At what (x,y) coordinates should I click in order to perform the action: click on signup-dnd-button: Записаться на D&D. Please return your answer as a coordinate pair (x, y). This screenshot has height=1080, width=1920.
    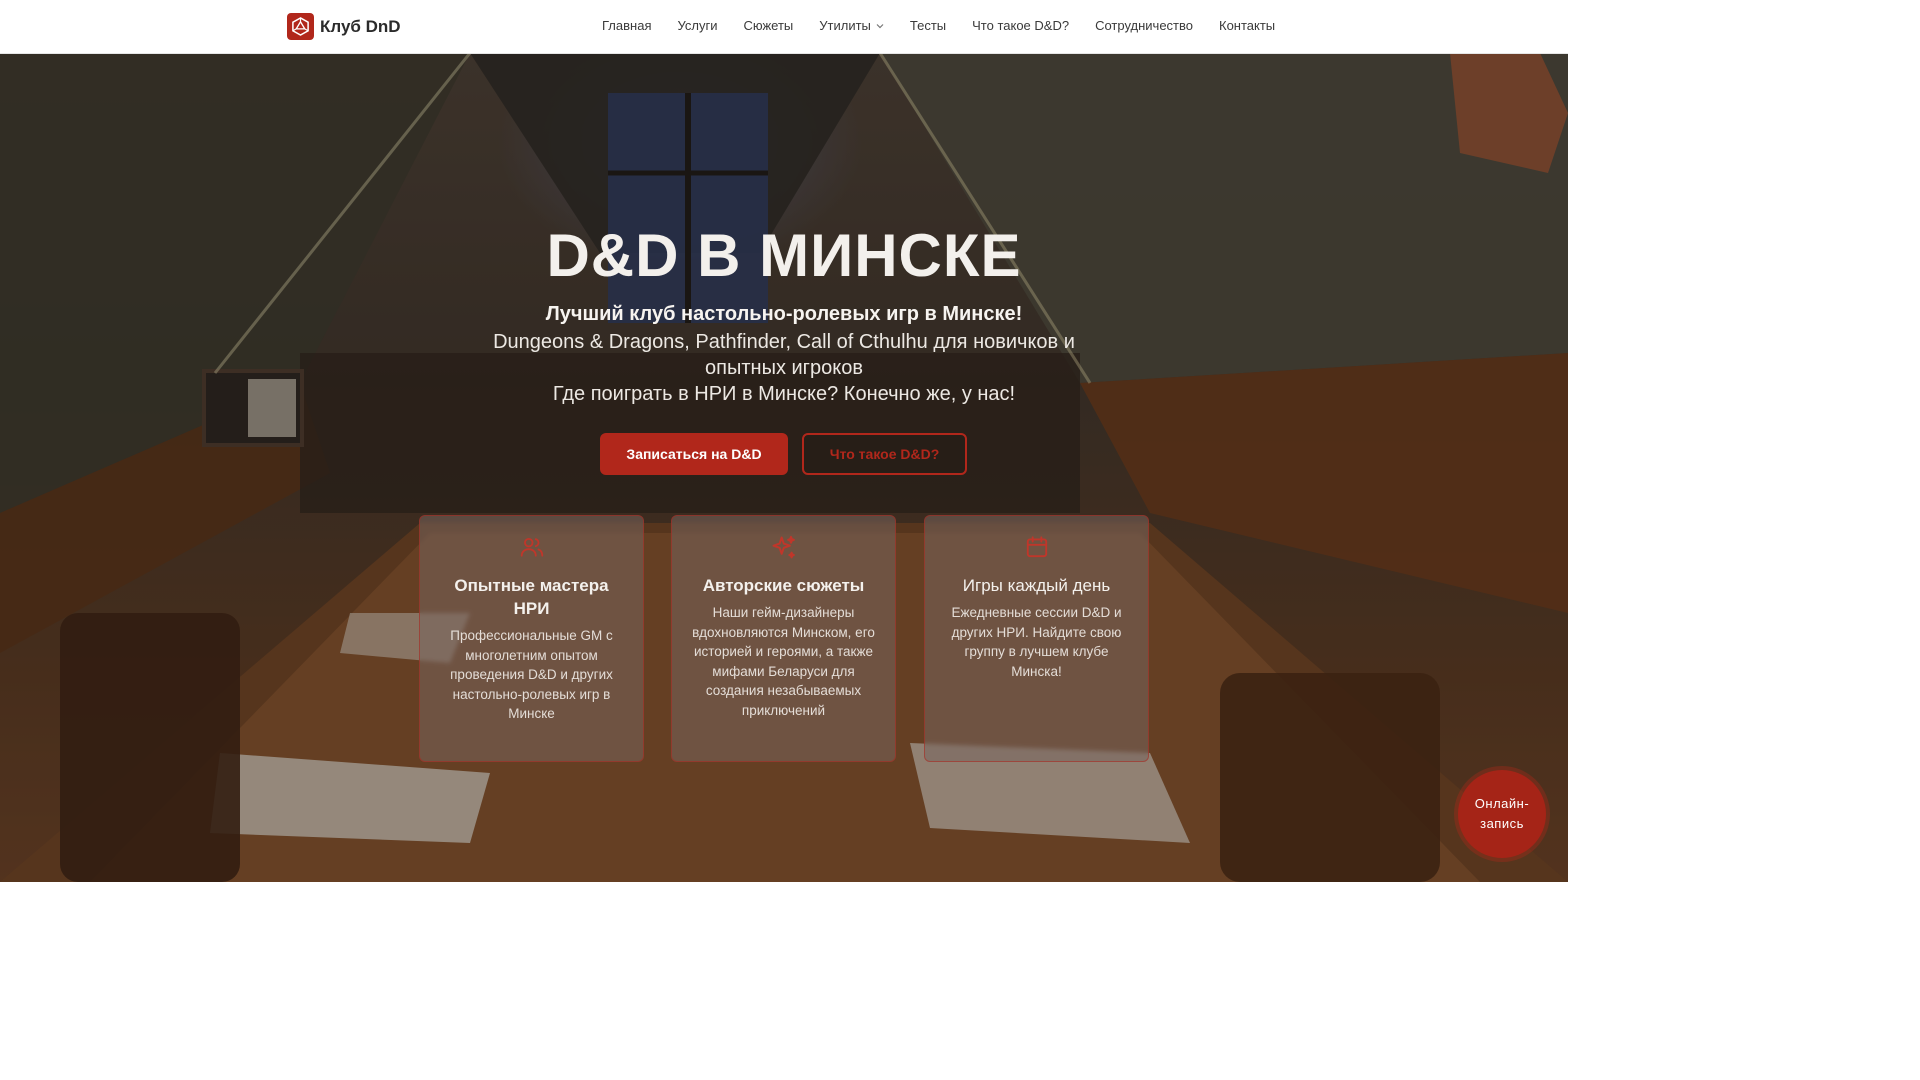
    Looking at the image, I should click on (694, 454).